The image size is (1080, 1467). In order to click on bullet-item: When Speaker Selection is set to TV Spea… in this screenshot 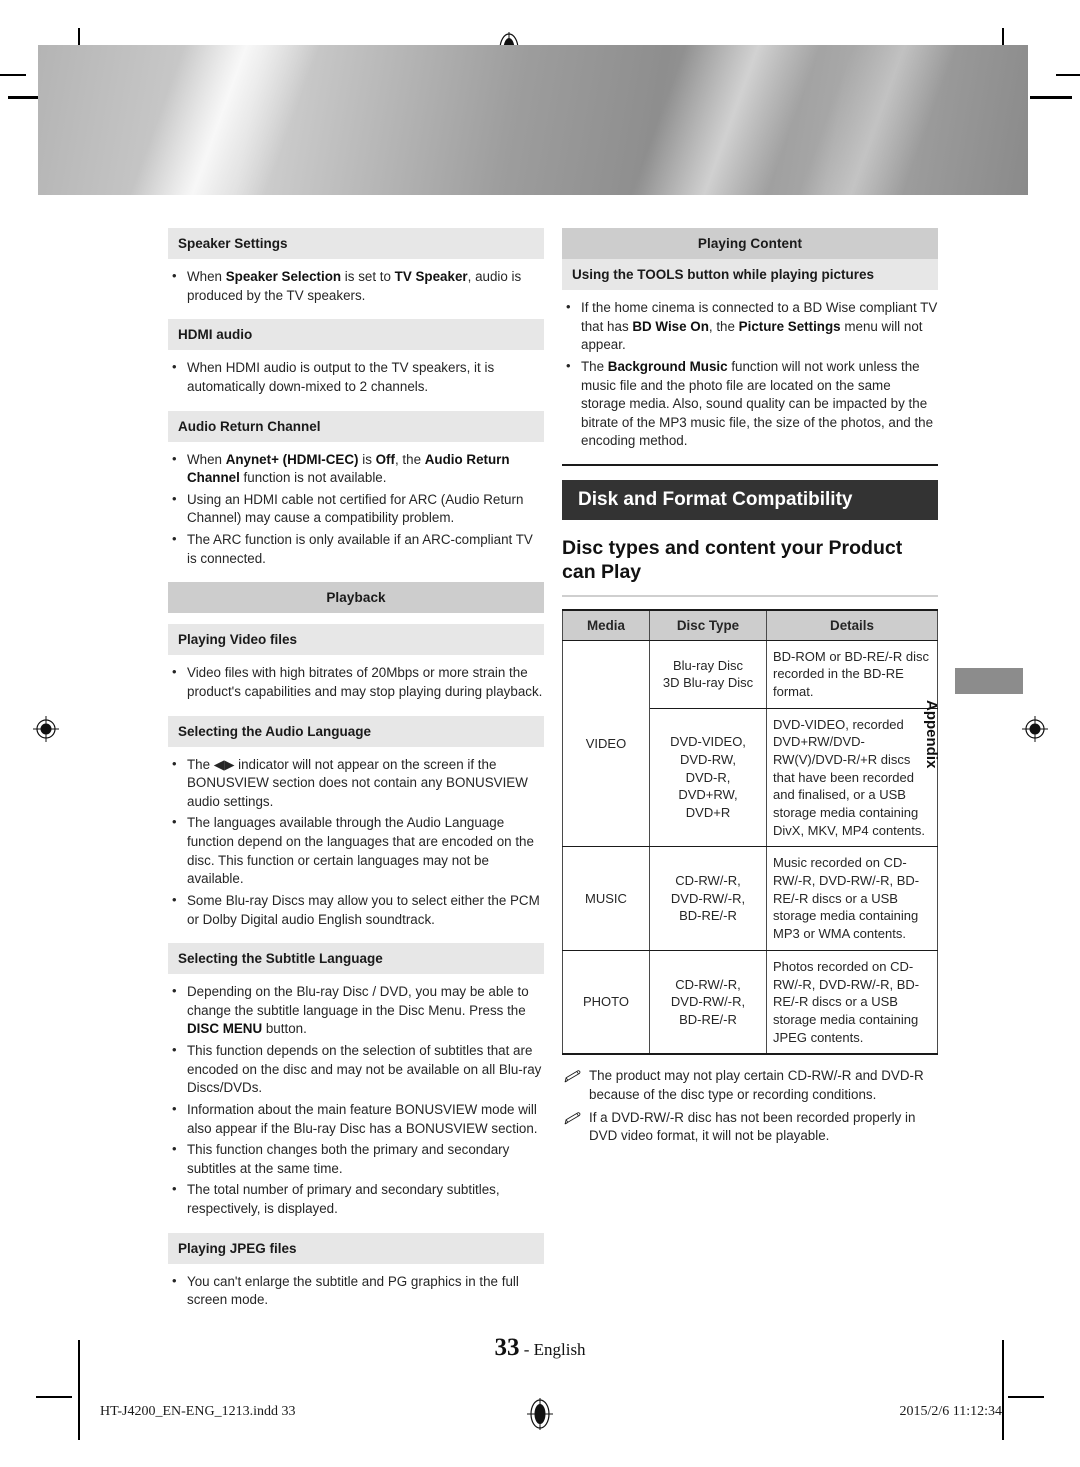, I will do `click(356, 286)`.